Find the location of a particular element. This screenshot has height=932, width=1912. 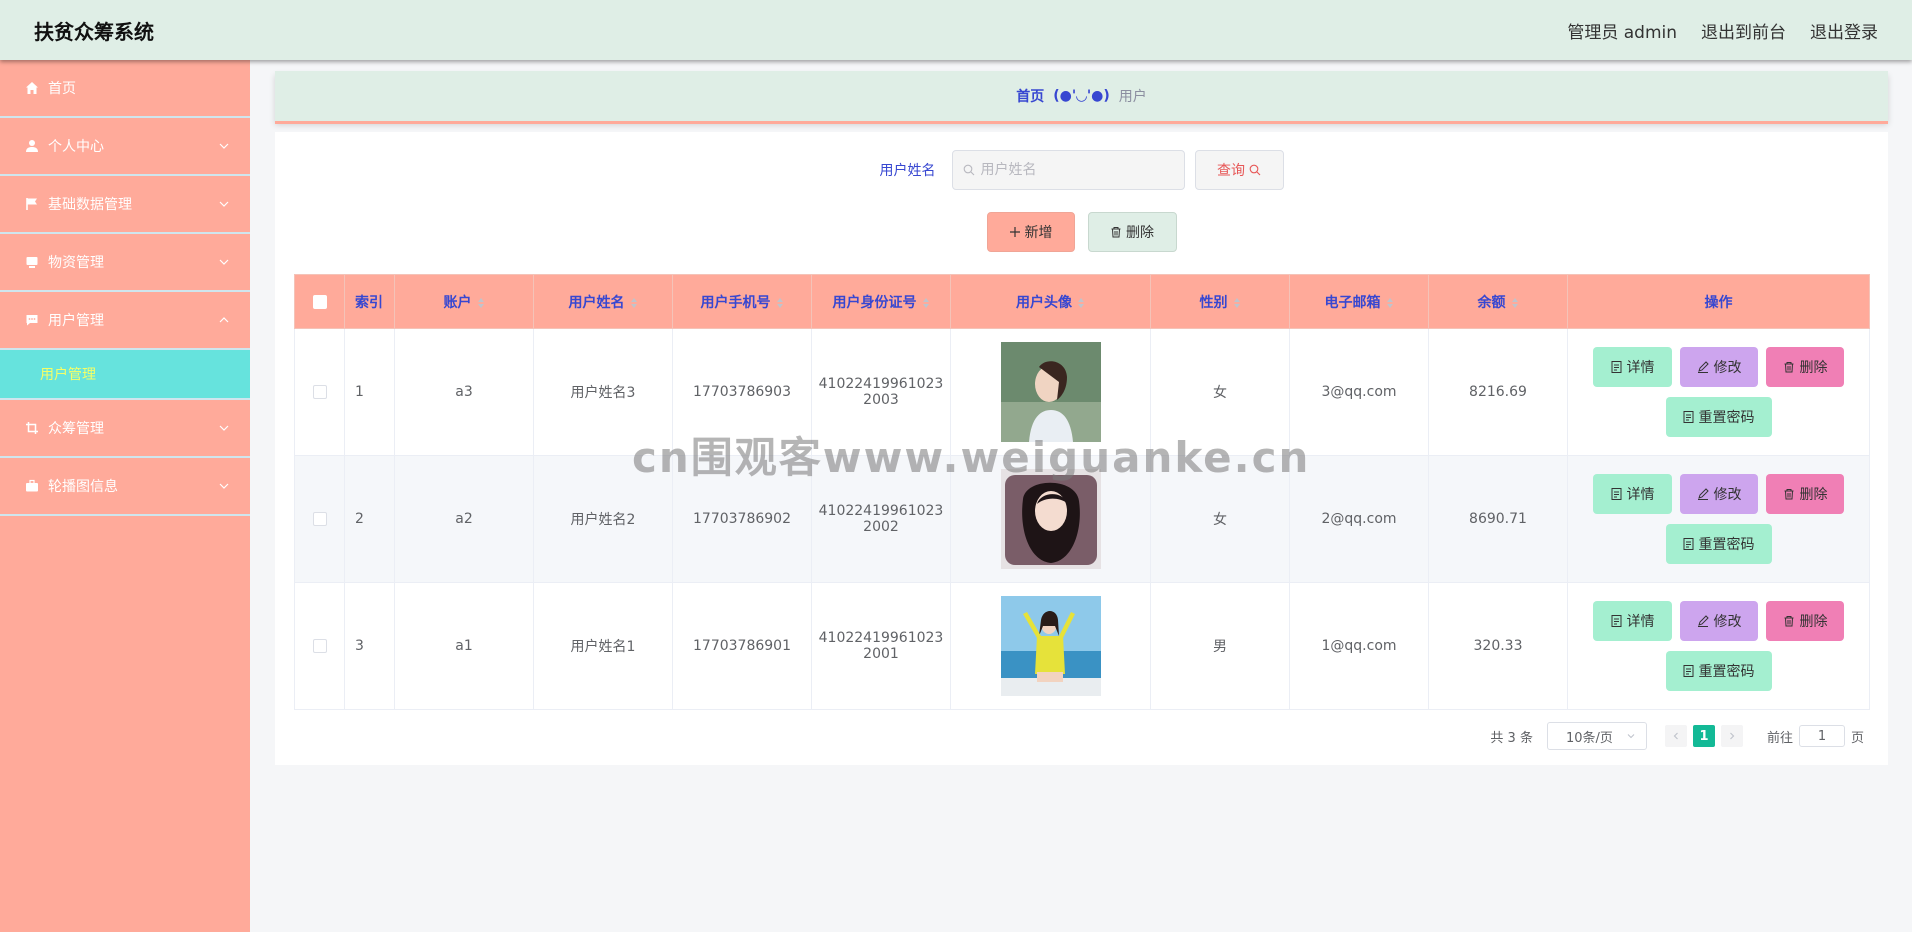

cell-email: 1@qq.com is located at coordinates (1359, 646).